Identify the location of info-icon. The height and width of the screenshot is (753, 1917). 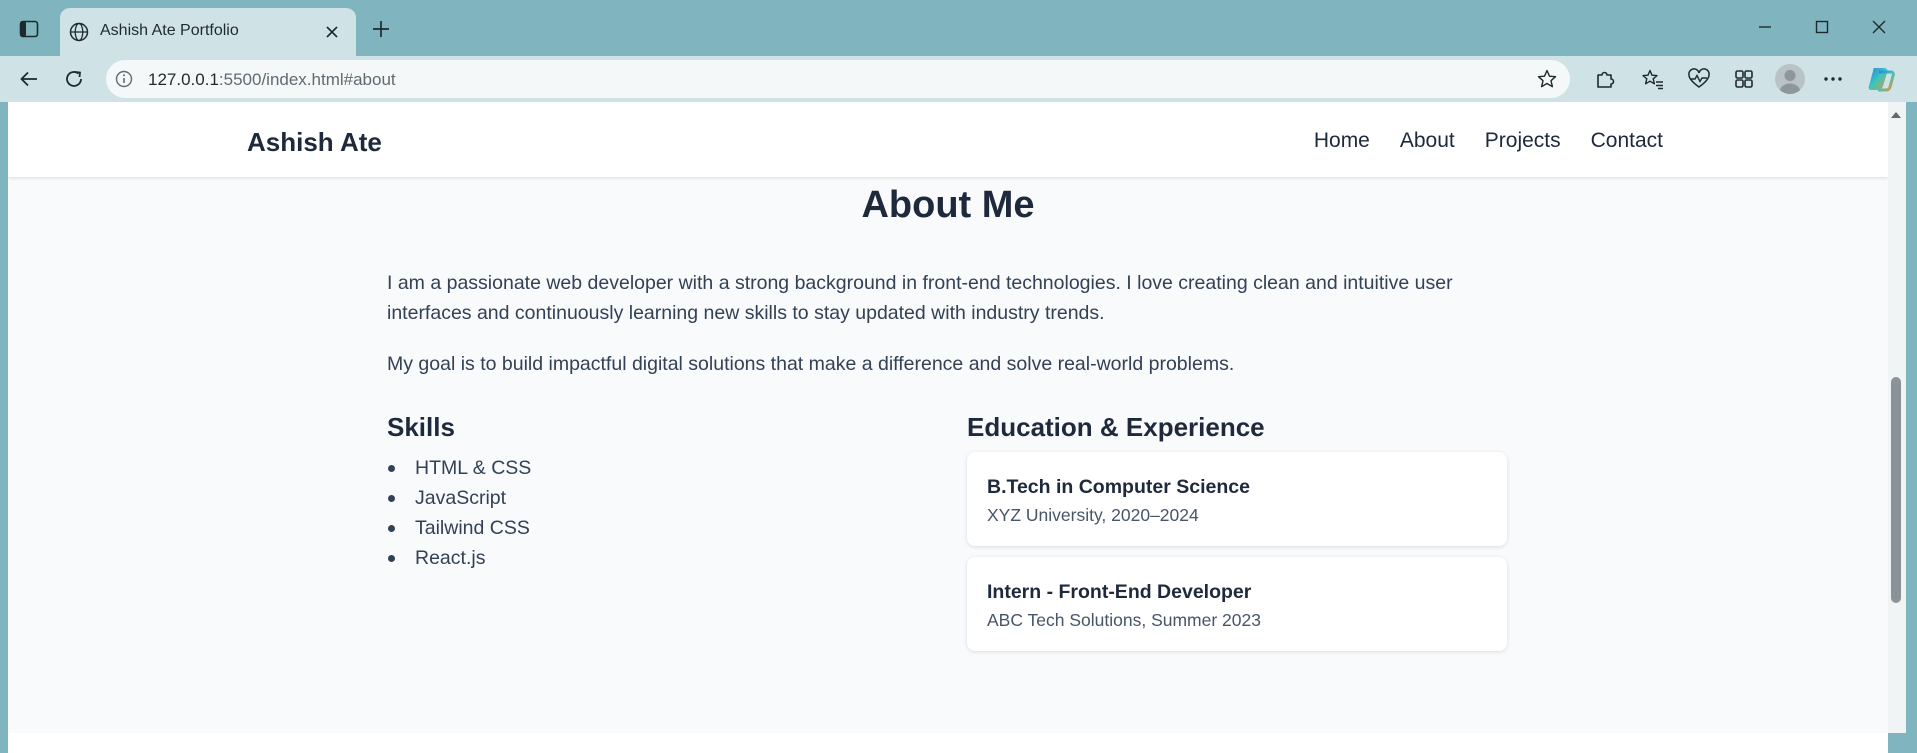
(124, 79).